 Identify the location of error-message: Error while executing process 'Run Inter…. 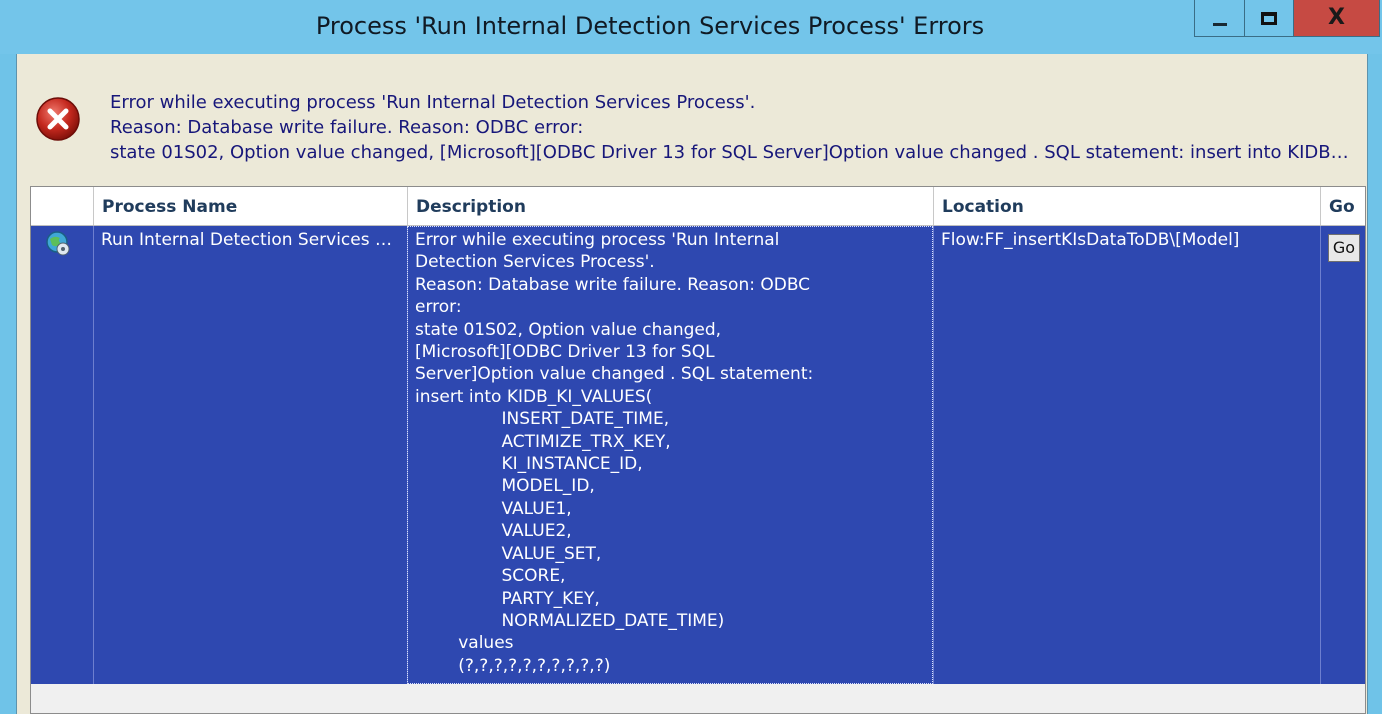
(732, 127).